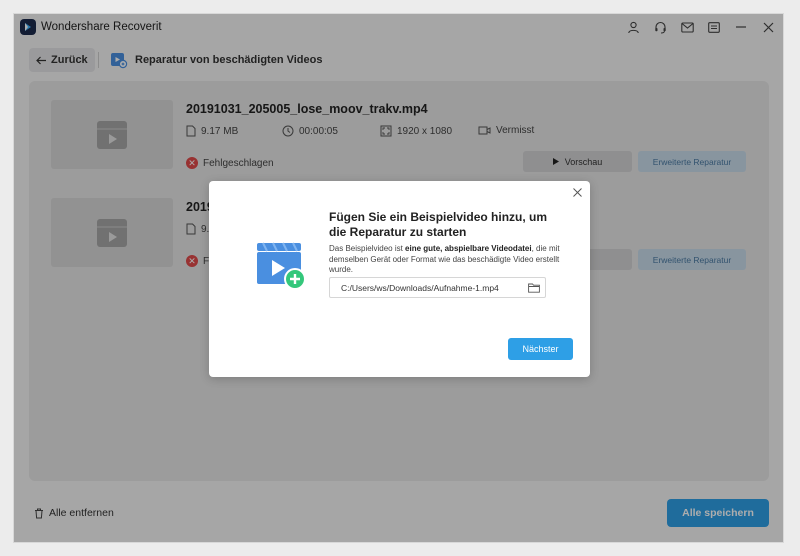  Describe the element at coordinates (577, 192) in the screenshot. I see `dialog-close-icon` at that location.